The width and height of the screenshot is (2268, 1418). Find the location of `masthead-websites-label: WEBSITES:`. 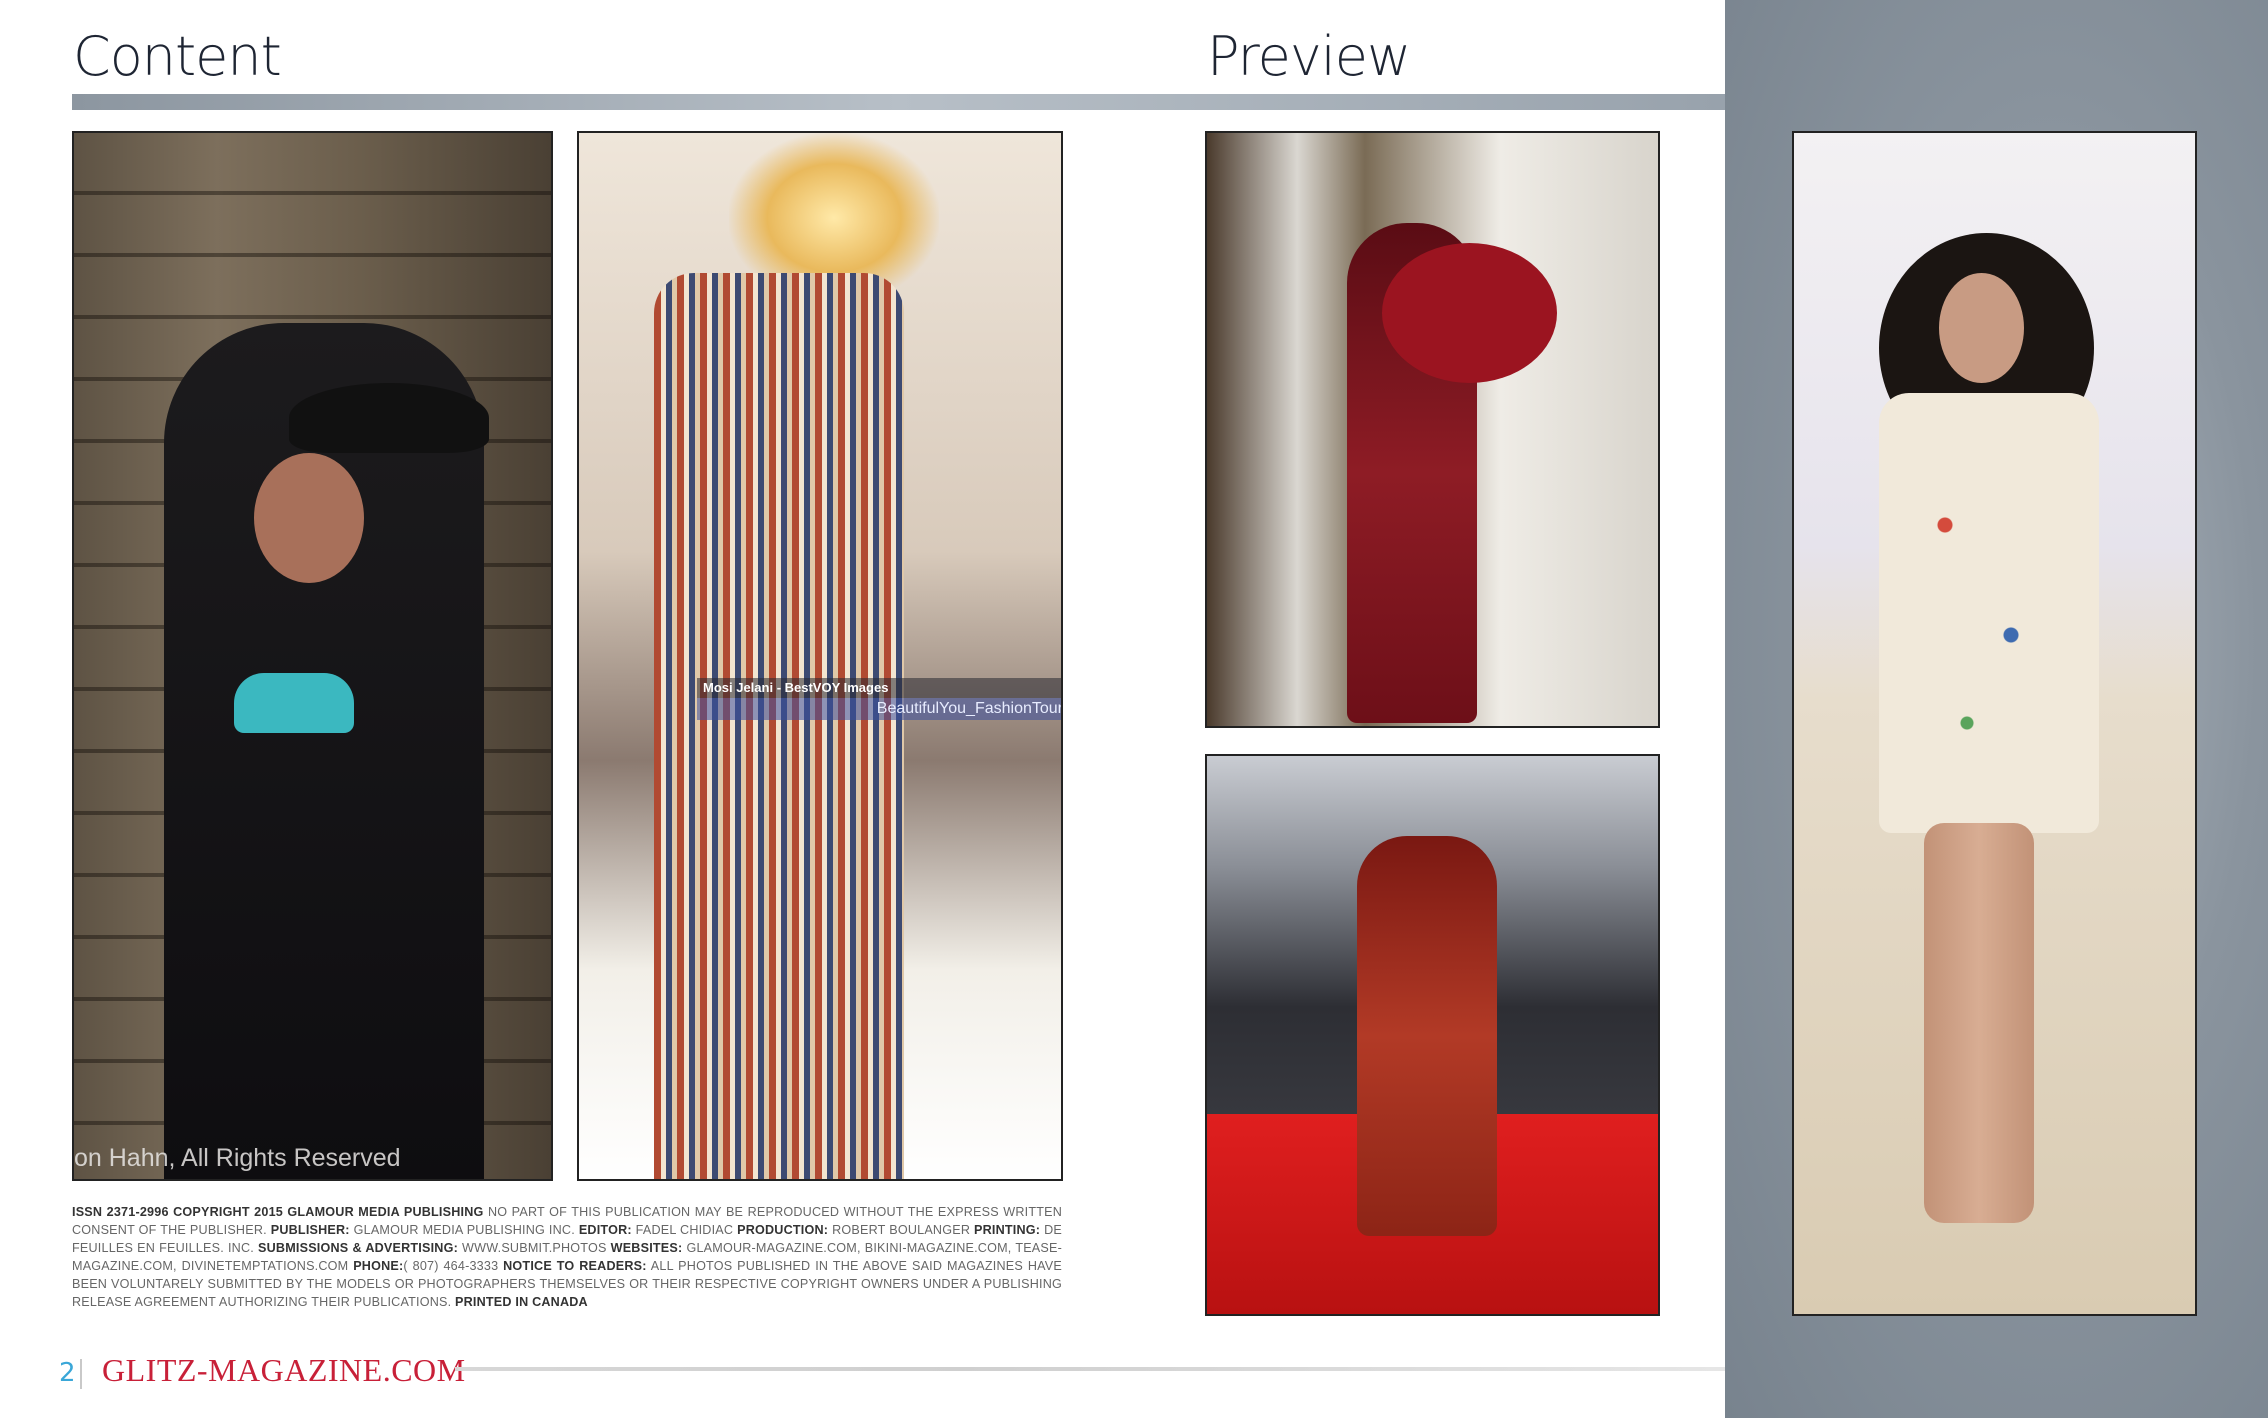

masthead-websites-label: WEBSITES: is located at coordinates (646, 1248).